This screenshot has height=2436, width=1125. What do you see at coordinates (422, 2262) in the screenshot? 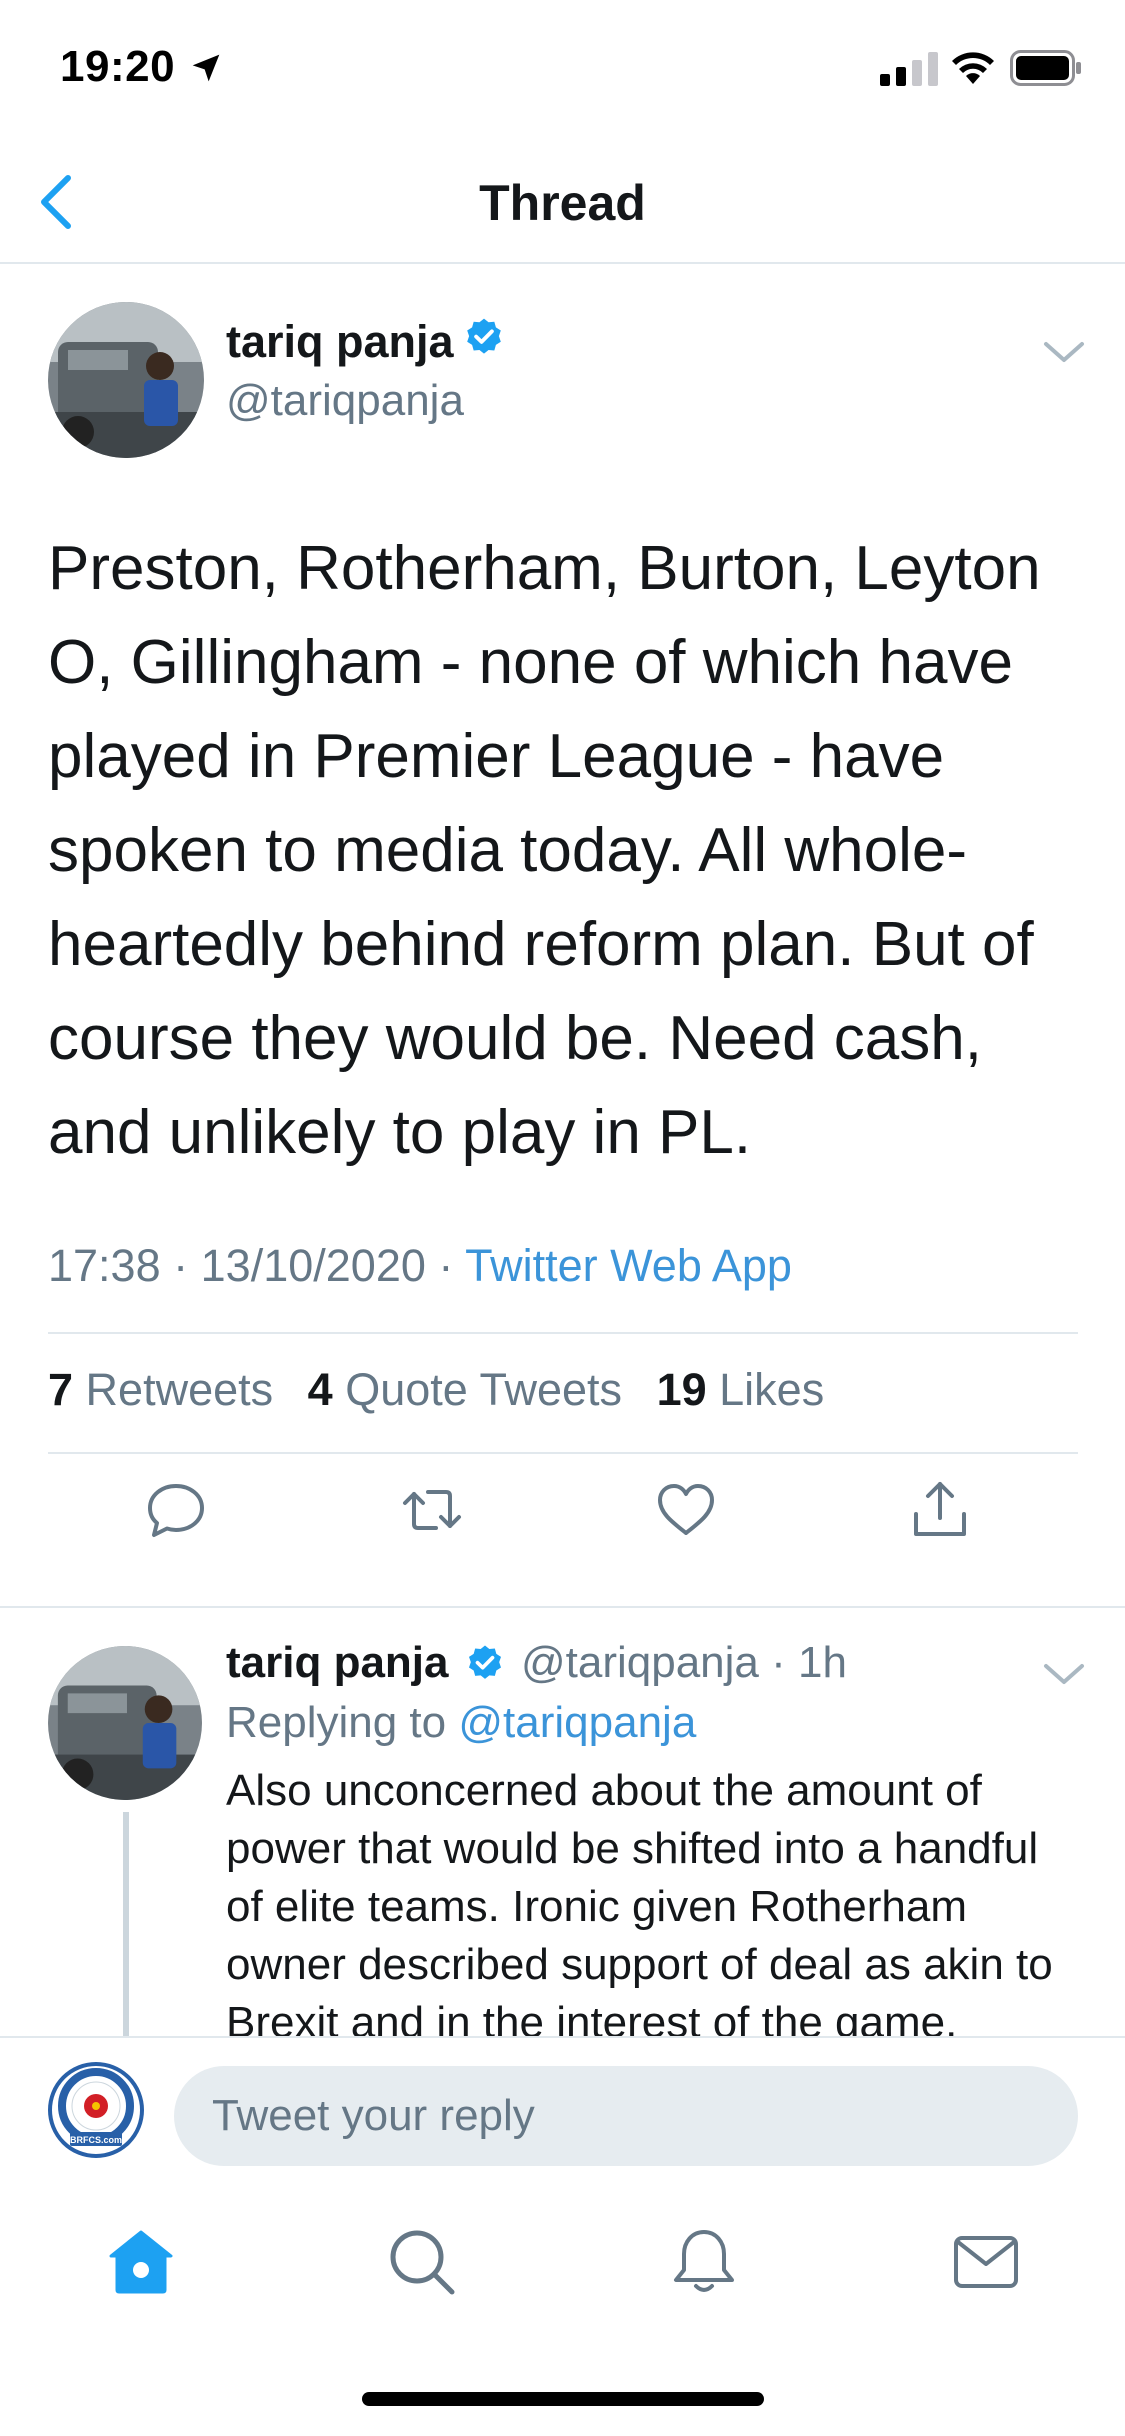
I see `search-icon` at bounding box center [422, 2262].